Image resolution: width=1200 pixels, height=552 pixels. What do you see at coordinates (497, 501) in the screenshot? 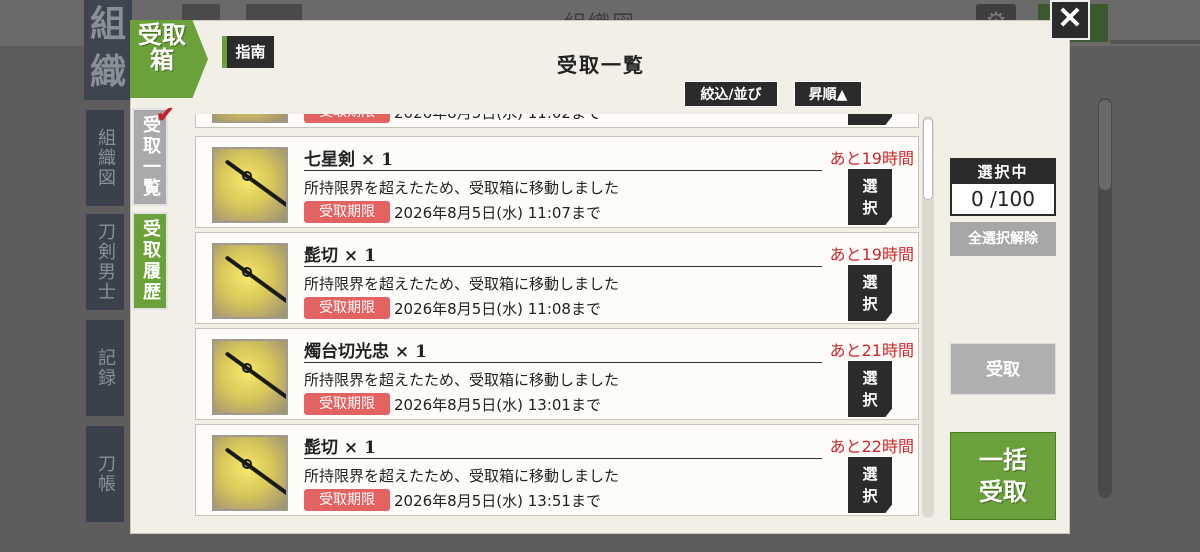
I see `deadline-text: 2026年8月5日(水) 13:51まで` at bounding box center [497, 501].